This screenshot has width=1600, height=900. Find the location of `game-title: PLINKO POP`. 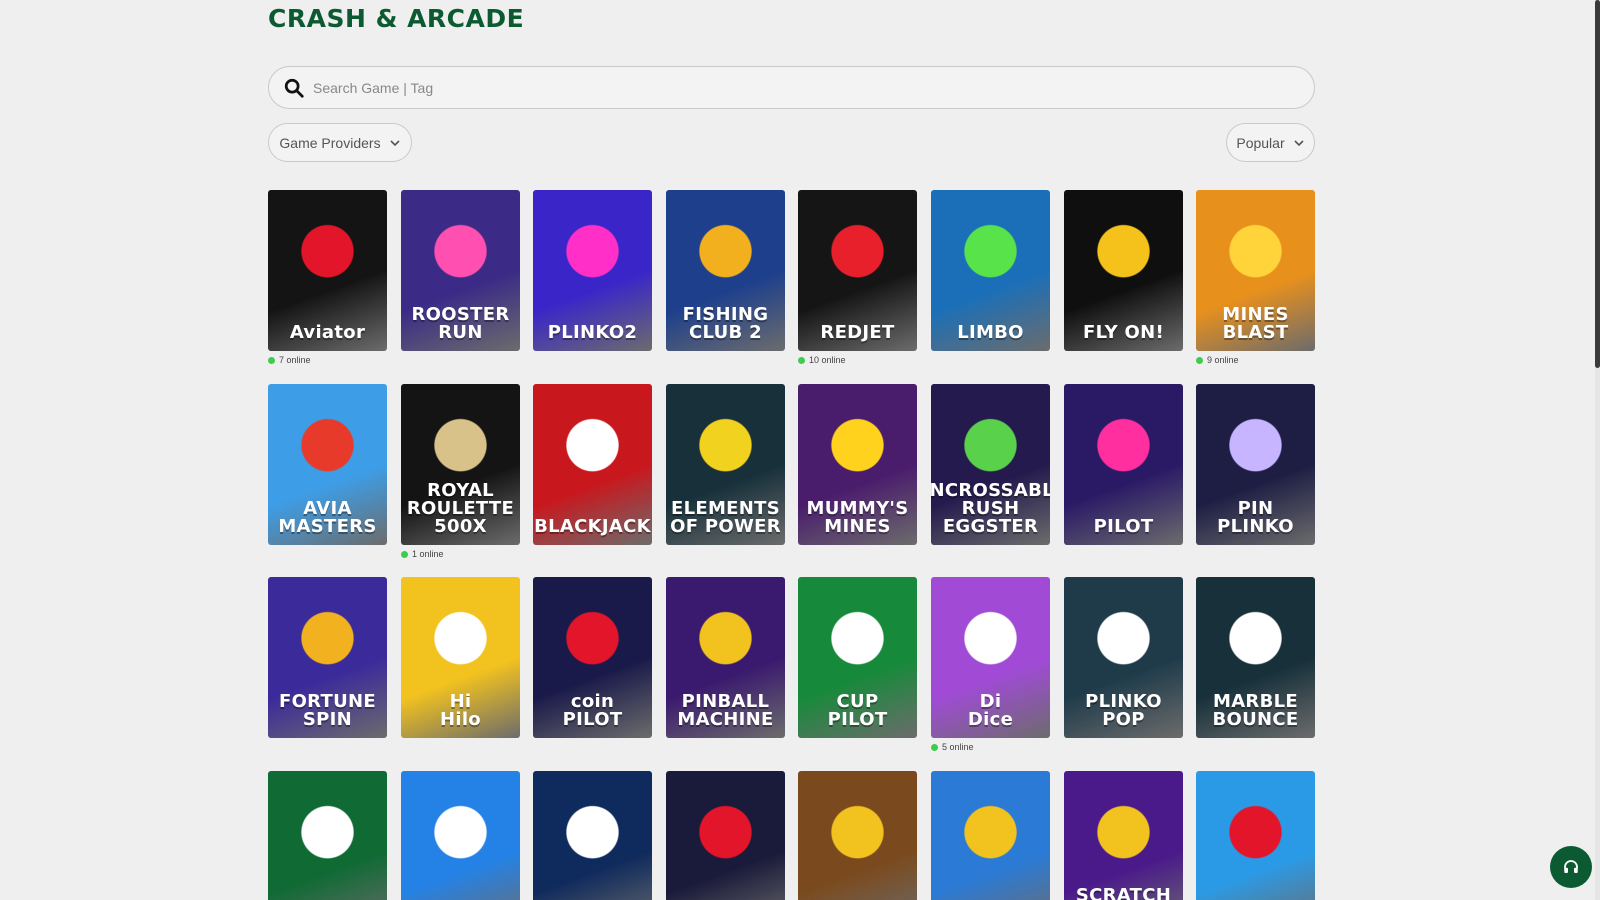

game-title: PLINKO POP is located at coordinates (1123, 710).